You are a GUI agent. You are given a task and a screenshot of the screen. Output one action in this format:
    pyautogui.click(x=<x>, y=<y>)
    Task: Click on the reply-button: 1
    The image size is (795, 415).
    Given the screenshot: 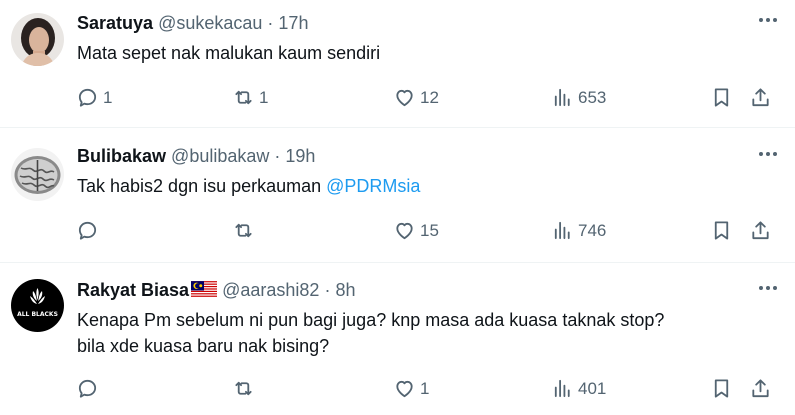 What is the action you would take?
    pyautogui.click(x=94, y=97)
    